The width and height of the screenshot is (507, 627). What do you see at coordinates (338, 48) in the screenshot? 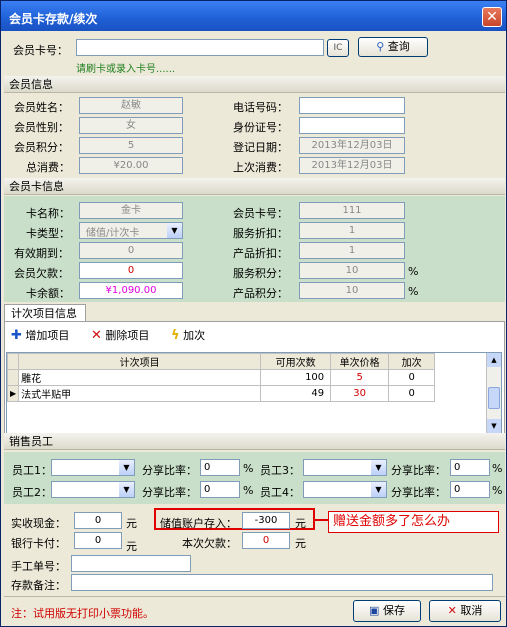
I see `ic-card-button: IC` at bounding box center [338, 48].